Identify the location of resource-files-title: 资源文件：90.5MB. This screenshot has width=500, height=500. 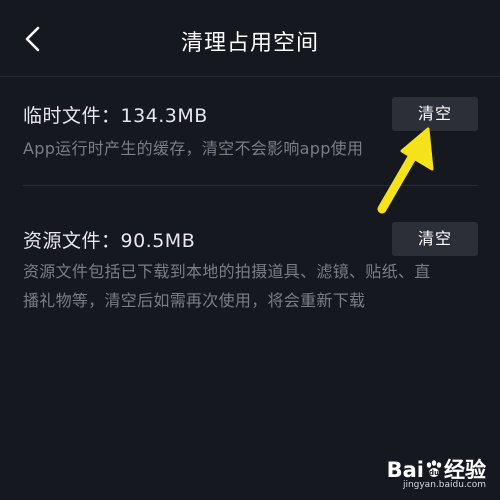
(109, 241).